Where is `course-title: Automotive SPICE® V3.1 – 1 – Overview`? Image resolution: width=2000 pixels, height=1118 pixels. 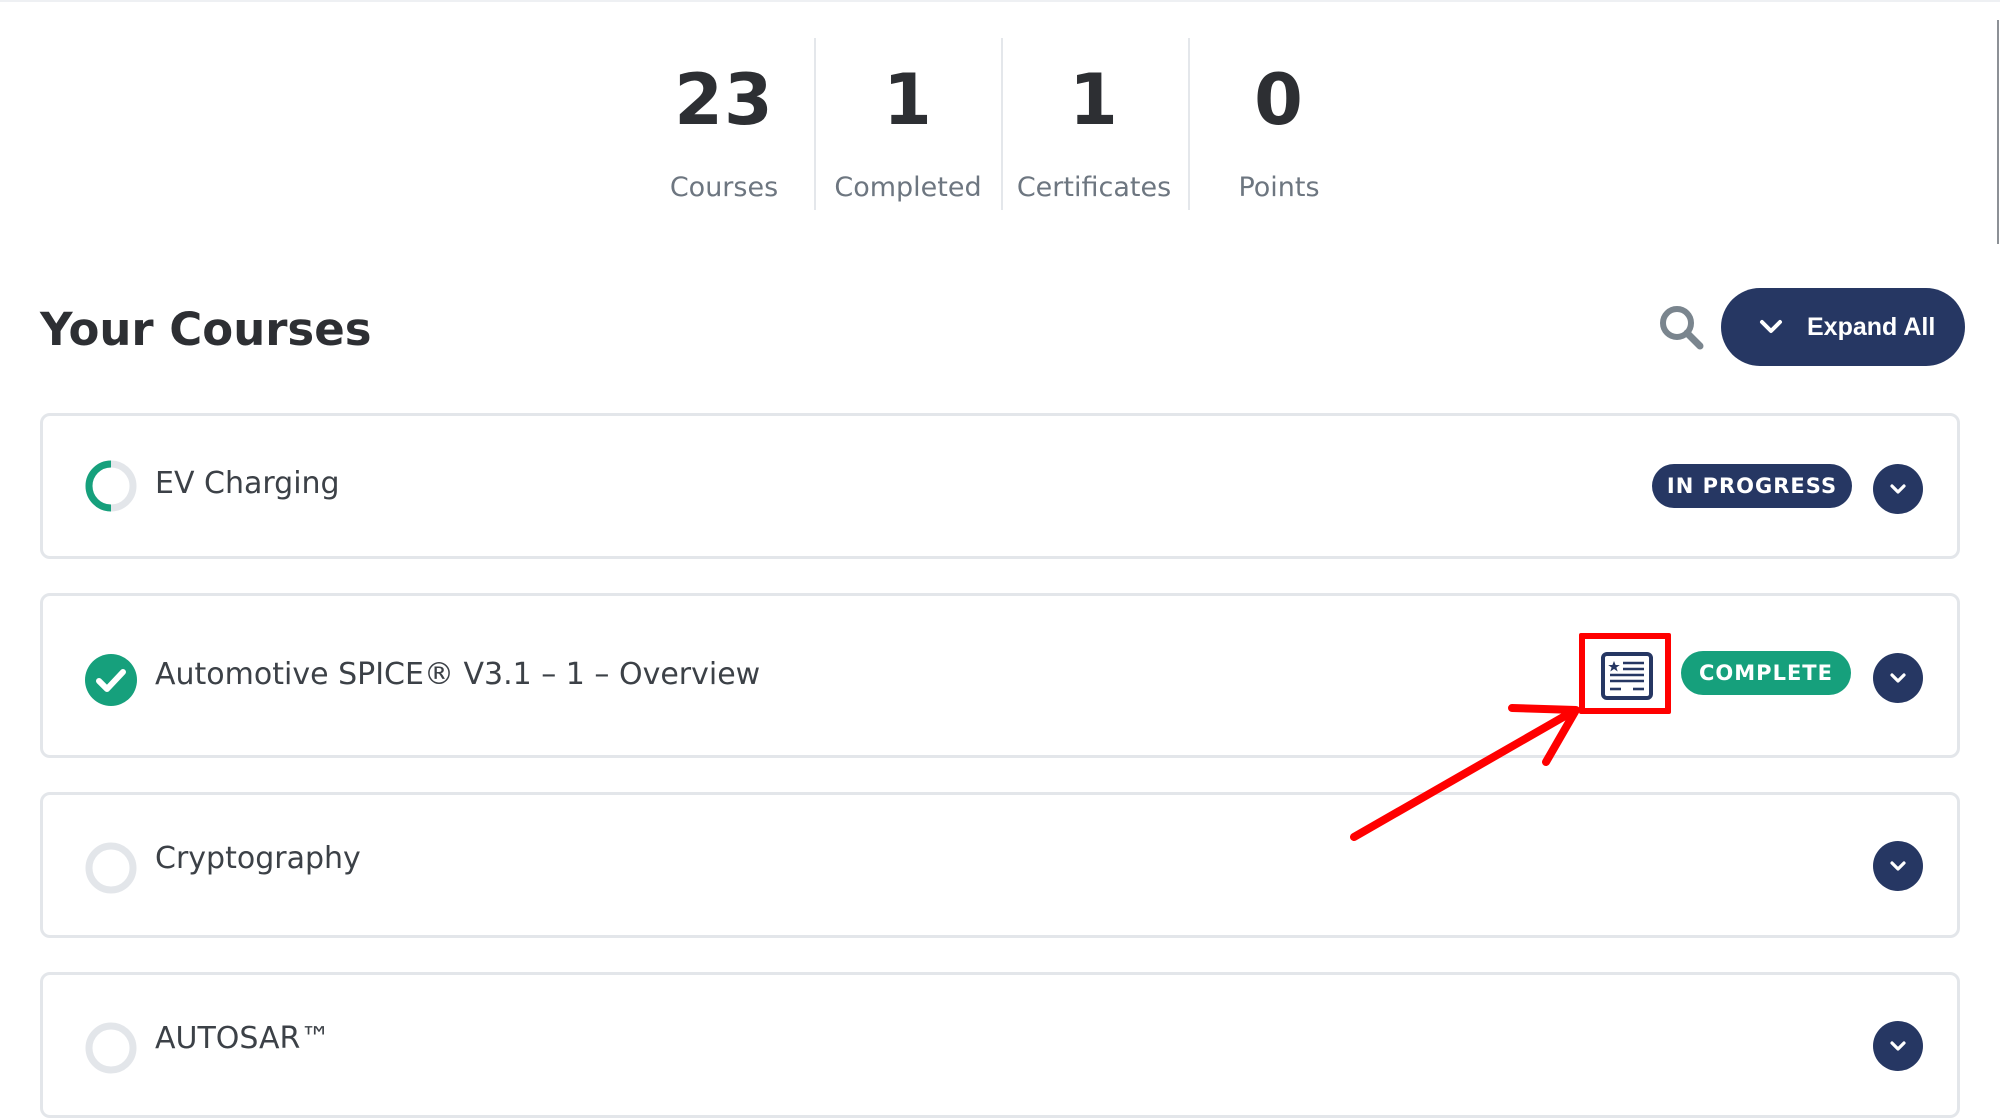 course-title: Automotive SPICE® V3.1 – 1 – Overview is located at coordinates (457, 675).